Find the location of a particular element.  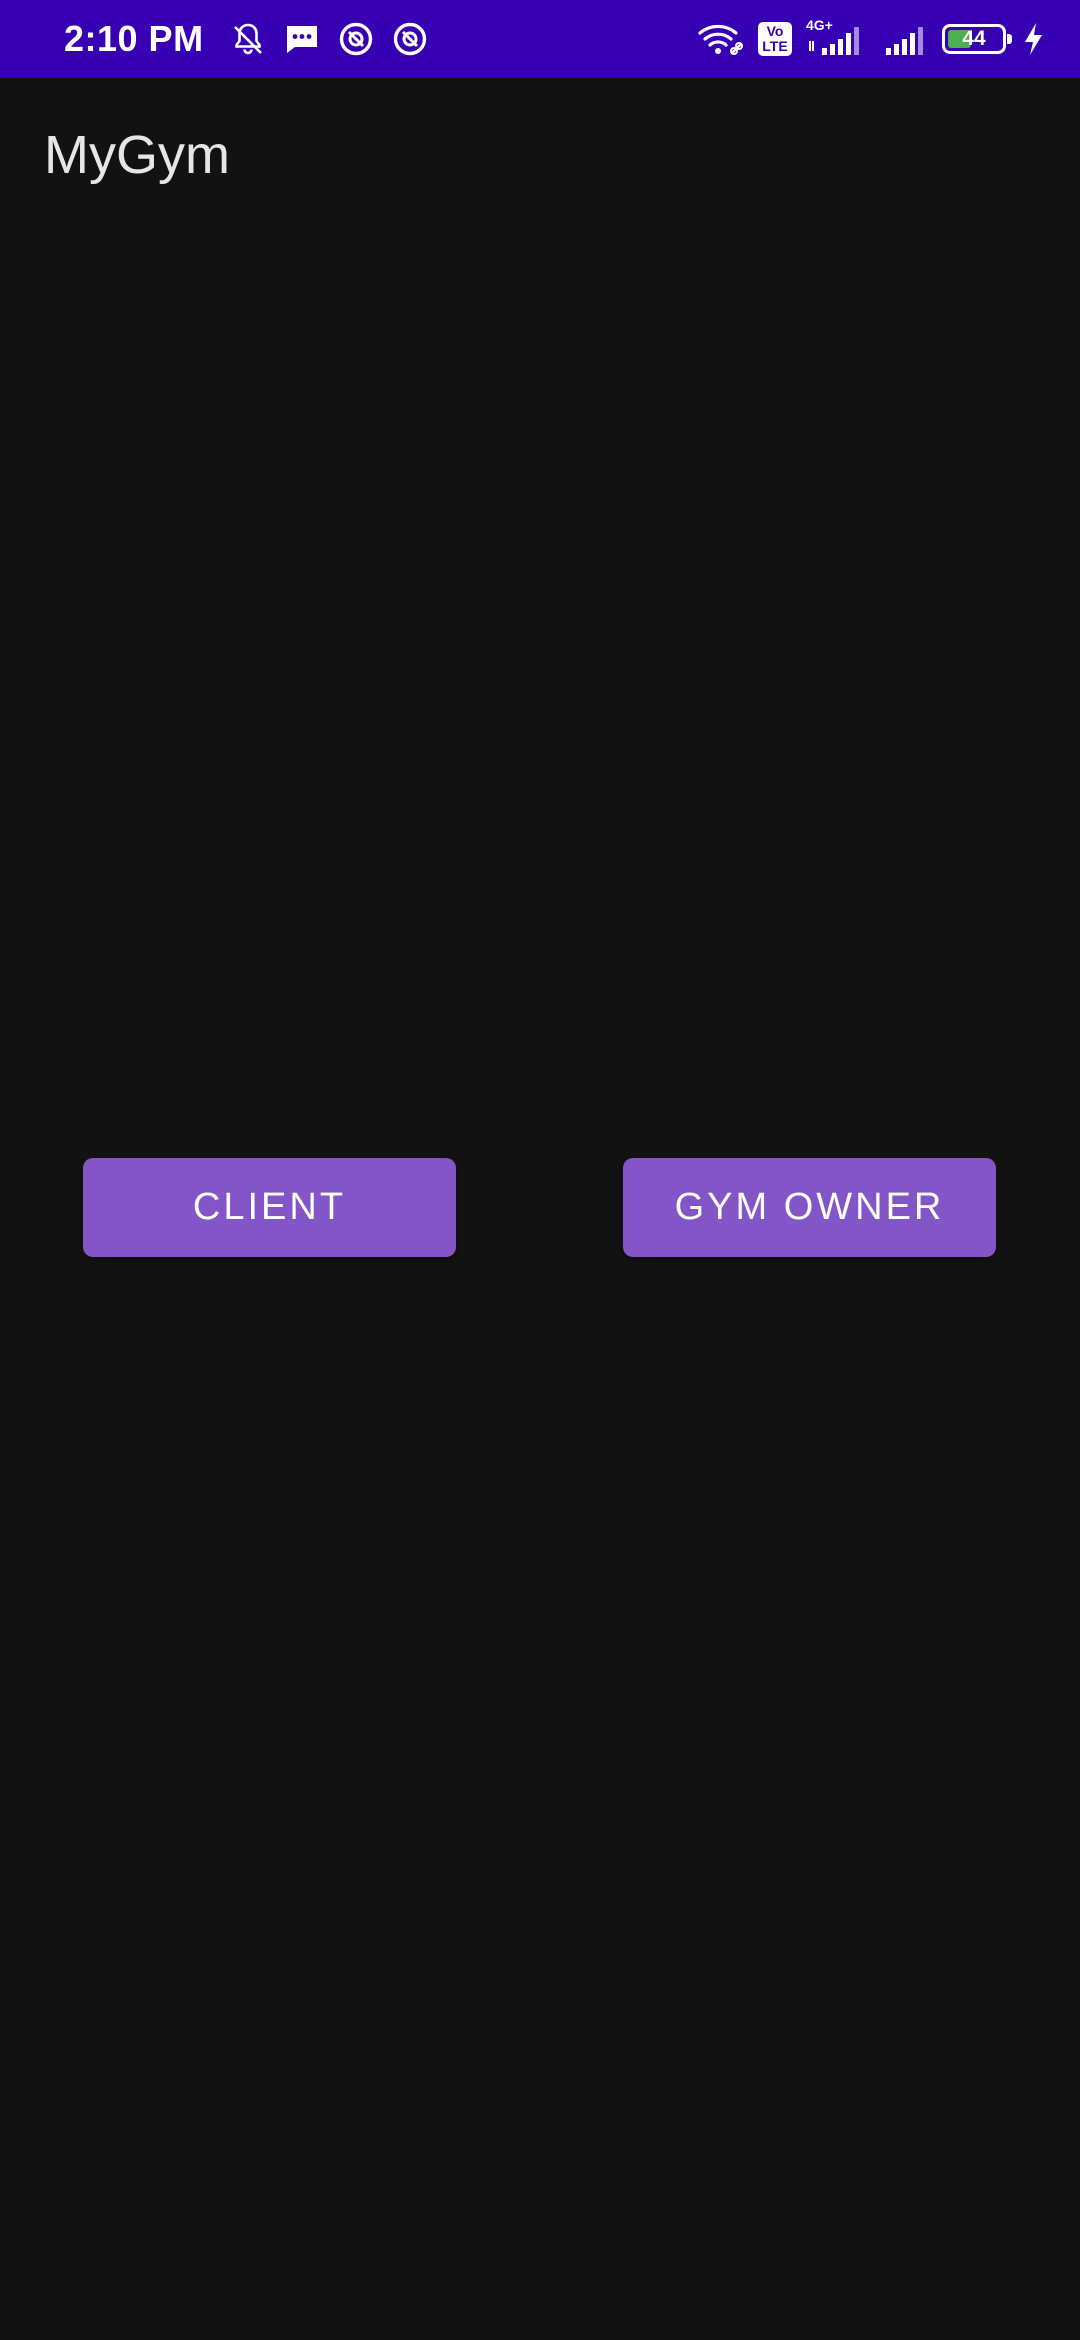

sms-icon is located at coordinates (301, 39).